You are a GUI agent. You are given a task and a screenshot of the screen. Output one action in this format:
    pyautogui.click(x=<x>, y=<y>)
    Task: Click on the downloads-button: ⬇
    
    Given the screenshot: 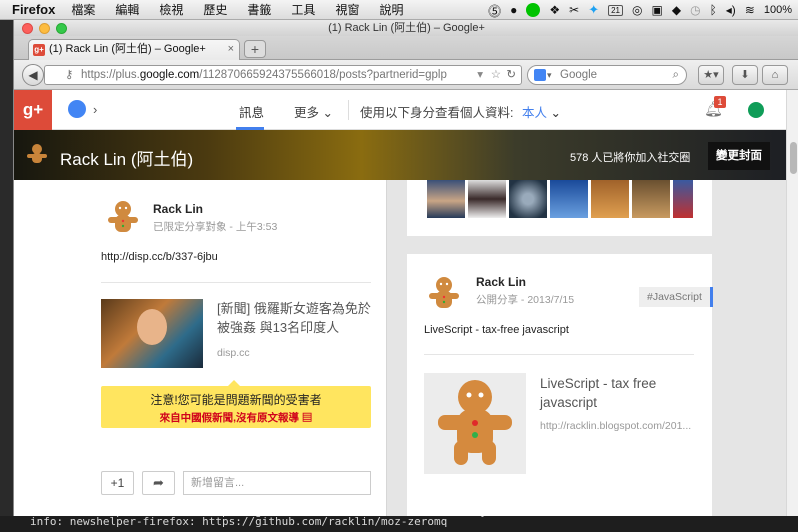 What is the action you would take?
    pyautogui.click(x=745, y=75)
    